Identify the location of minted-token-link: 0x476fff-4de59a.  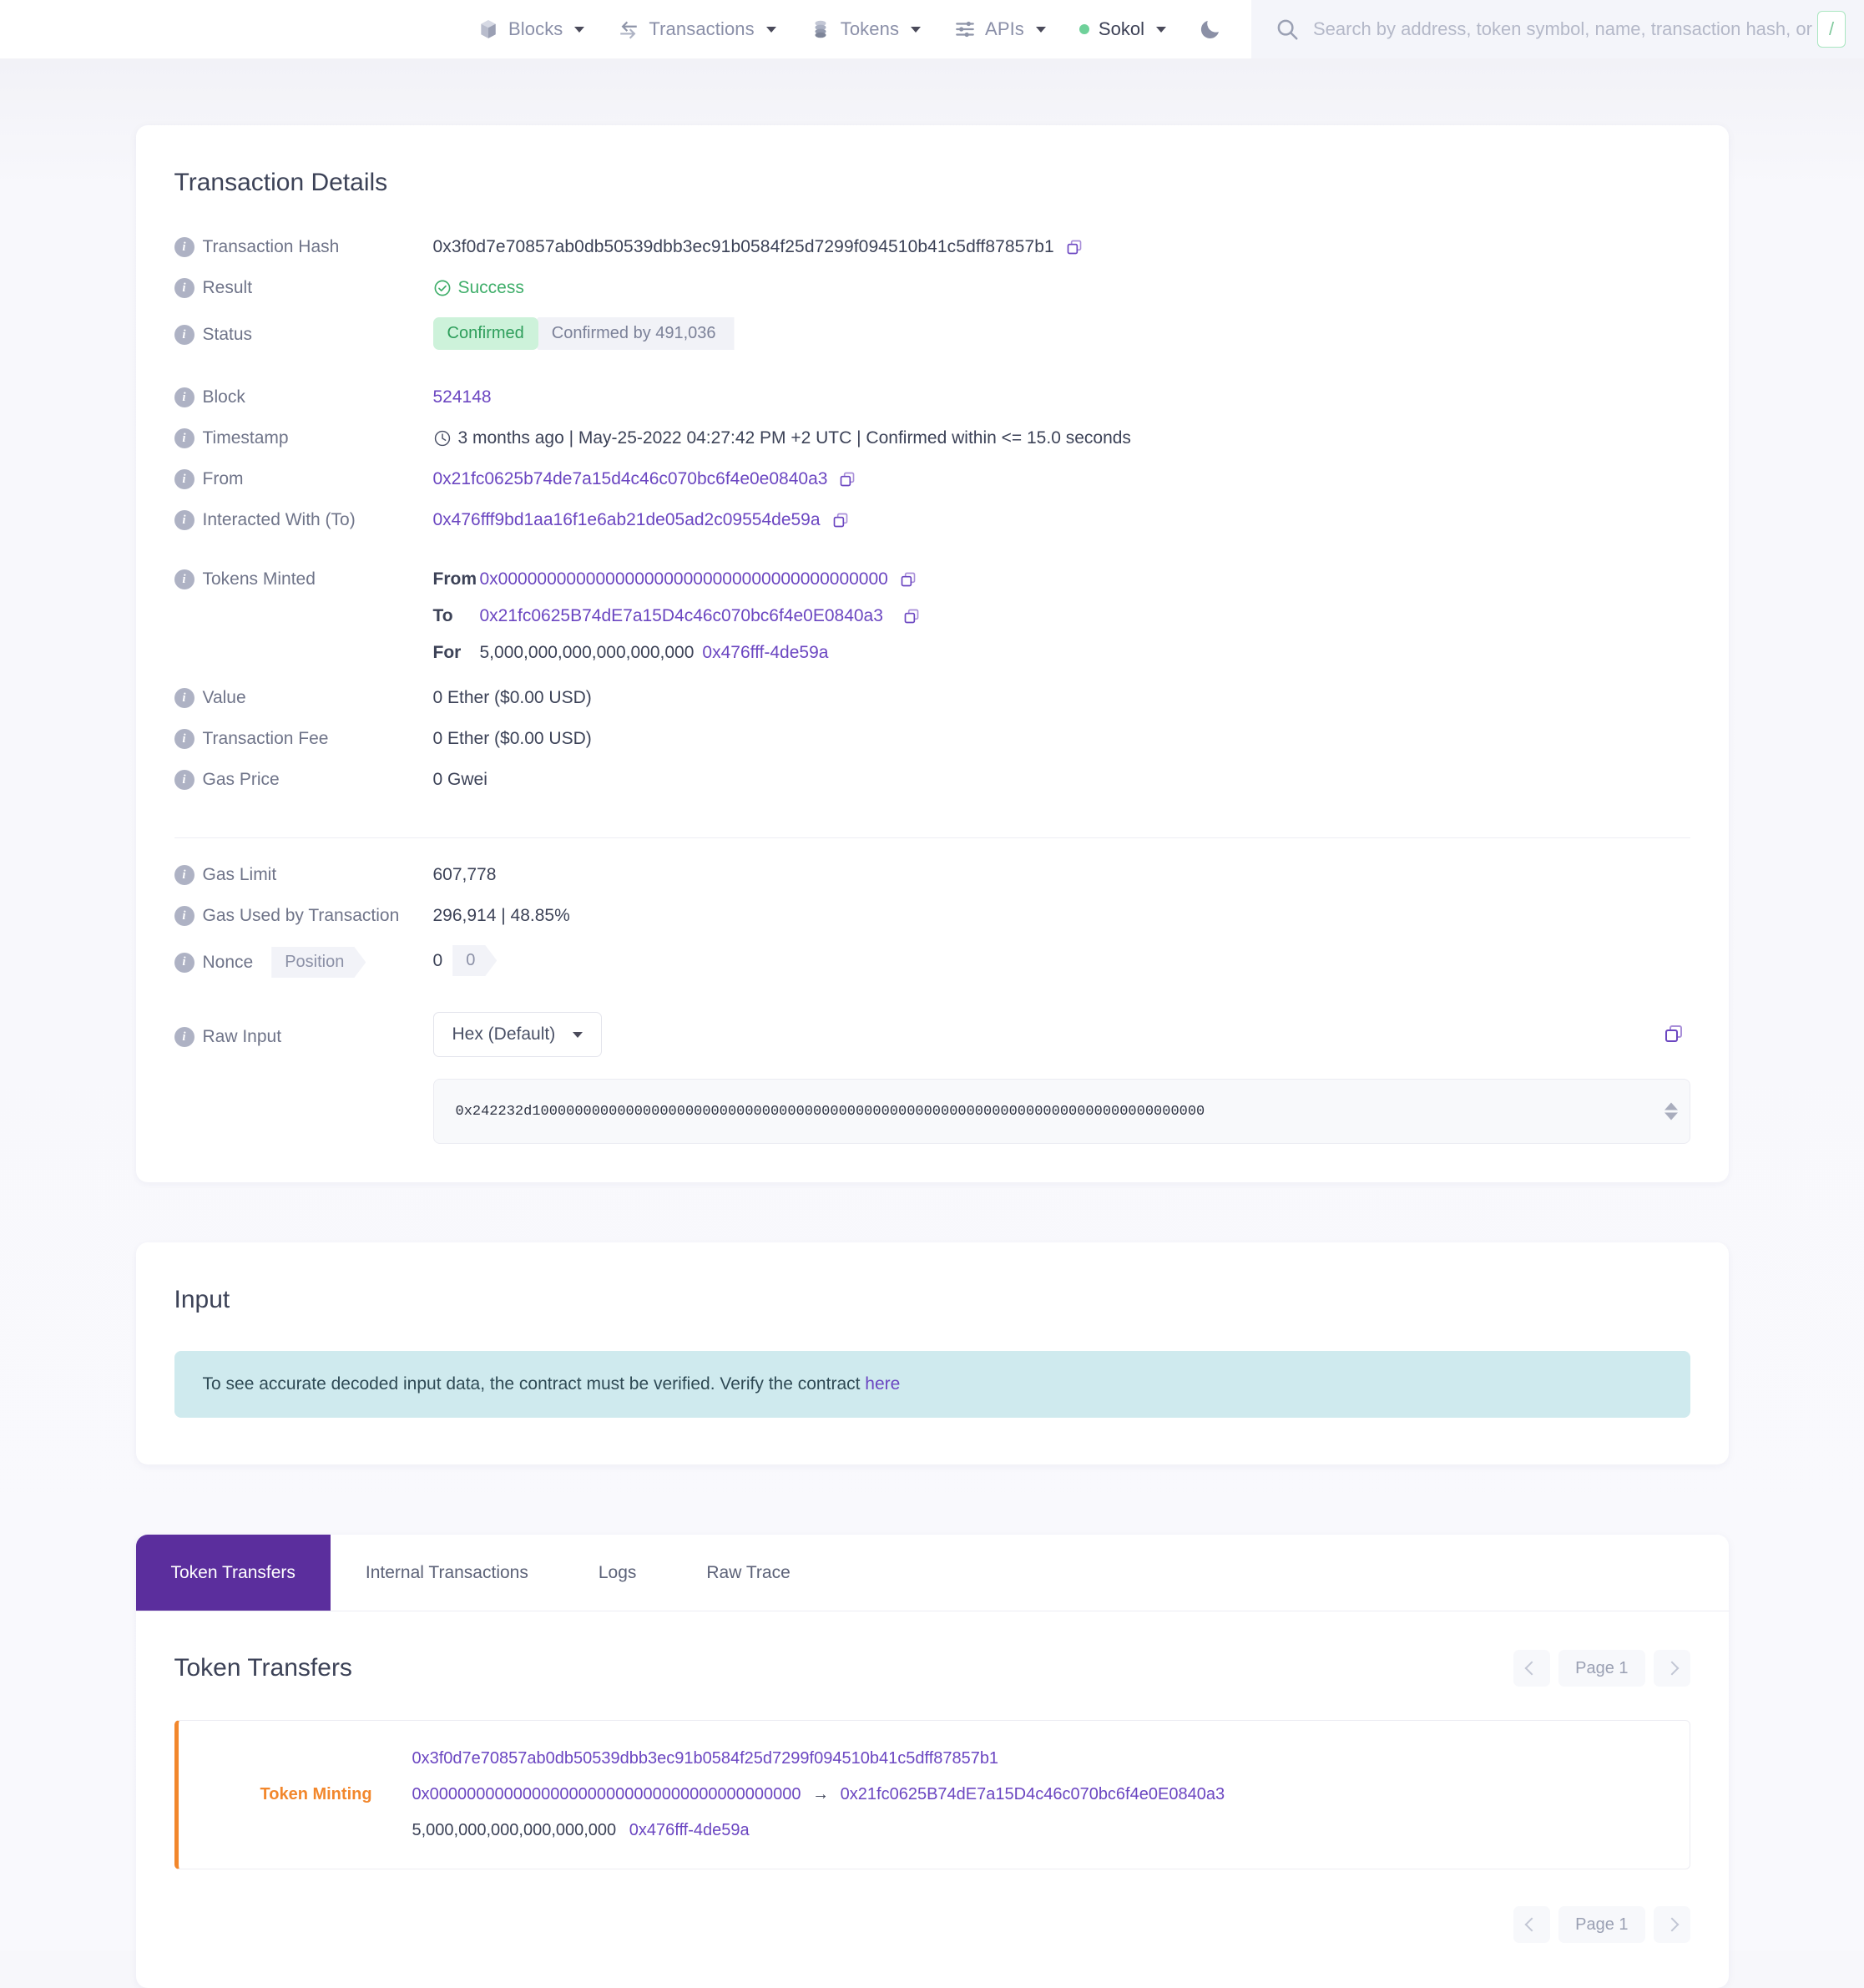
(765, 653).